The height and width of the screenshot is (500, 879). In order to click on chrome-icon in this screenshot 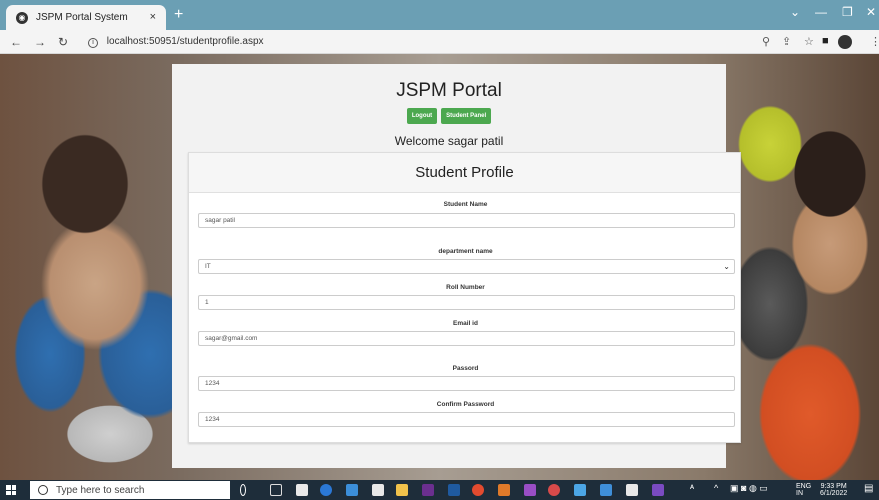, I will do `click(478, 490)`.